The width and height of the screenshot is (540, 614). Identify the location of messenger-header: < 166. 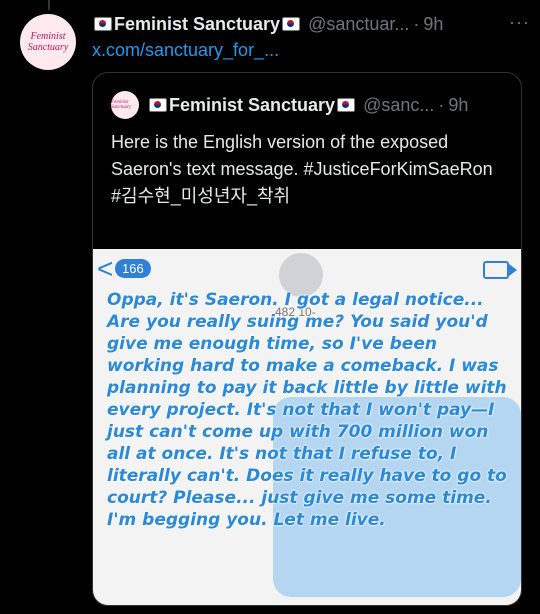
(307, 273).